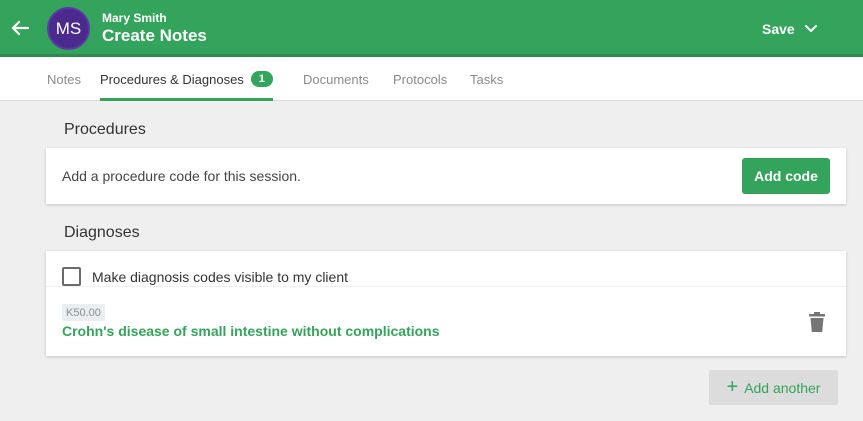 This screenshot has width=863, height=421. I want to click on tab-documents: Documents, so click(336, 79).